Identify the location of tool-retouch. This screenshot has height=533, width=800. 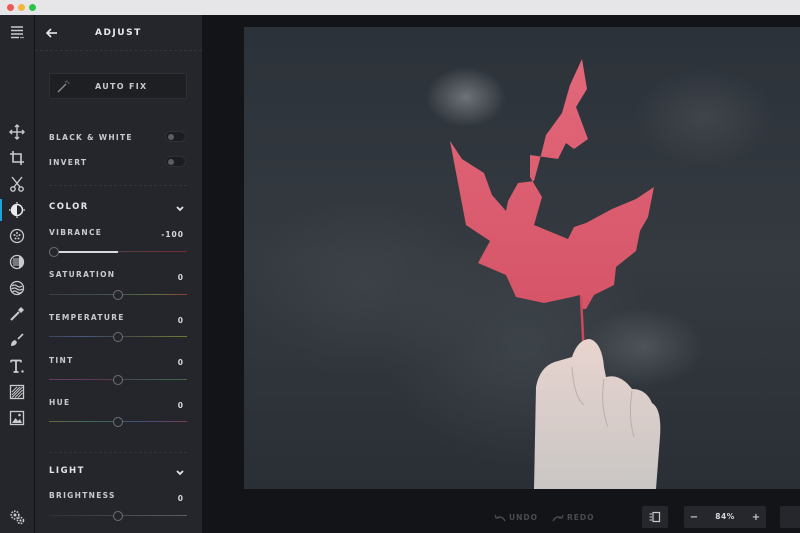
(17, 314).